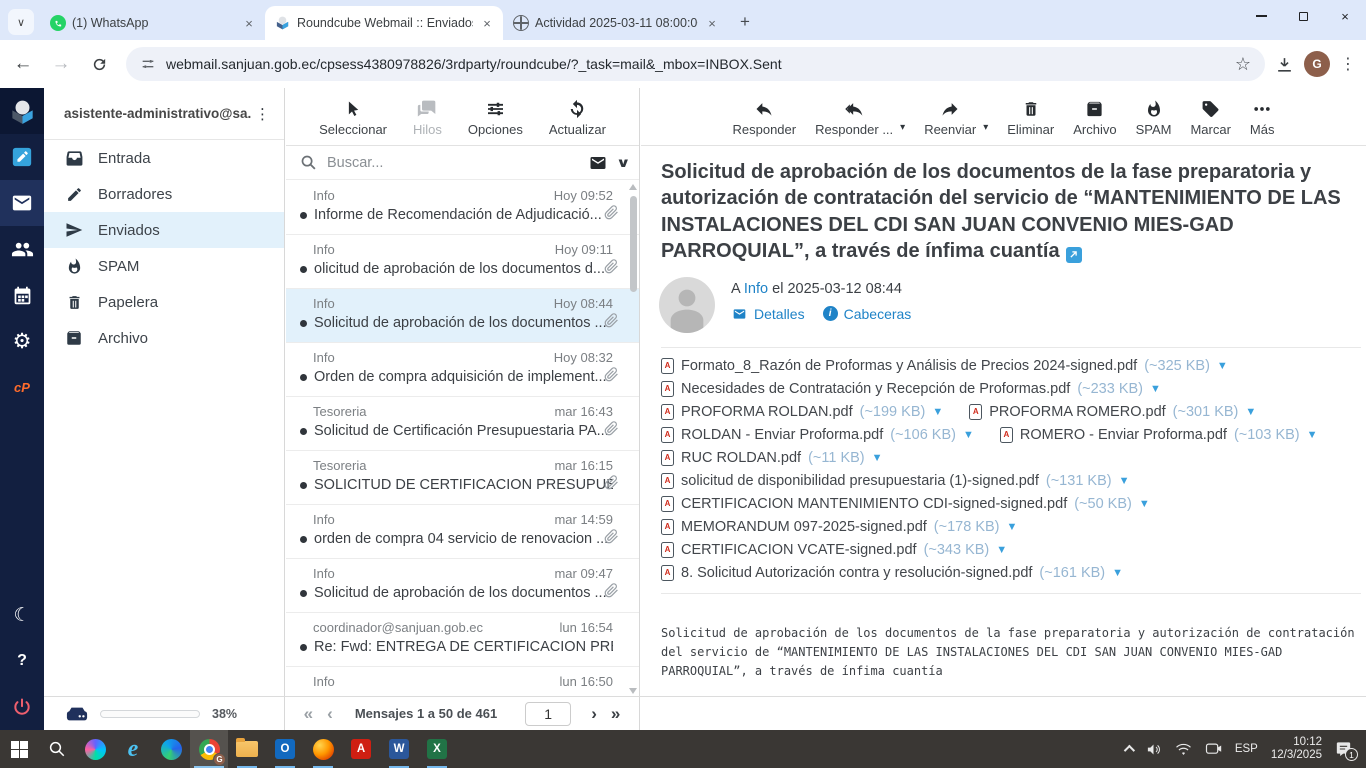  What do you see at coordinates (323, 749) in the screenshot?
I see `taskbar-firefox-button` at bounding box center [323, 749].